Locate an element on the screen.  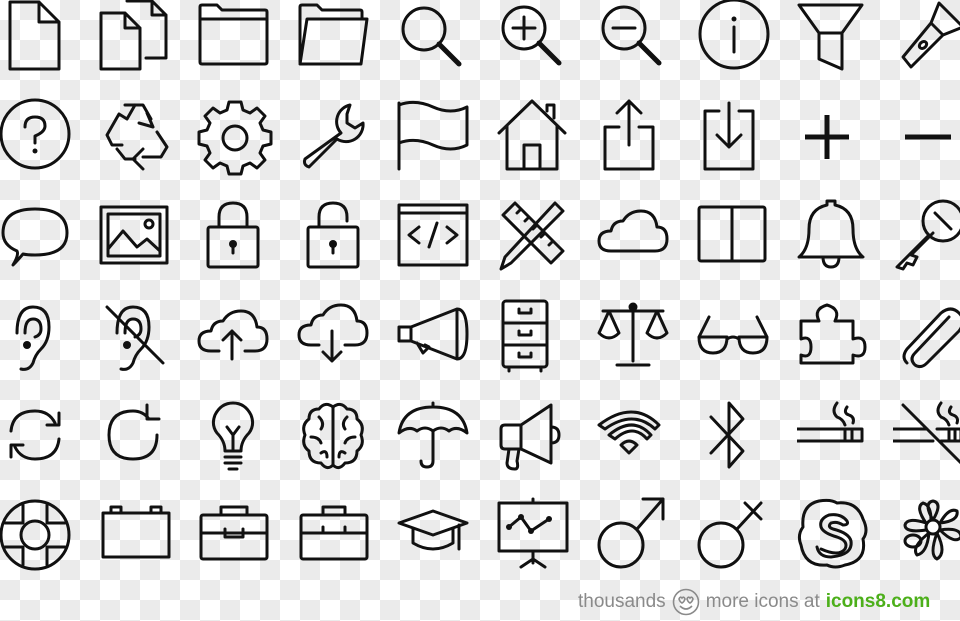
minus-icon is located at coordinates (926, 137).